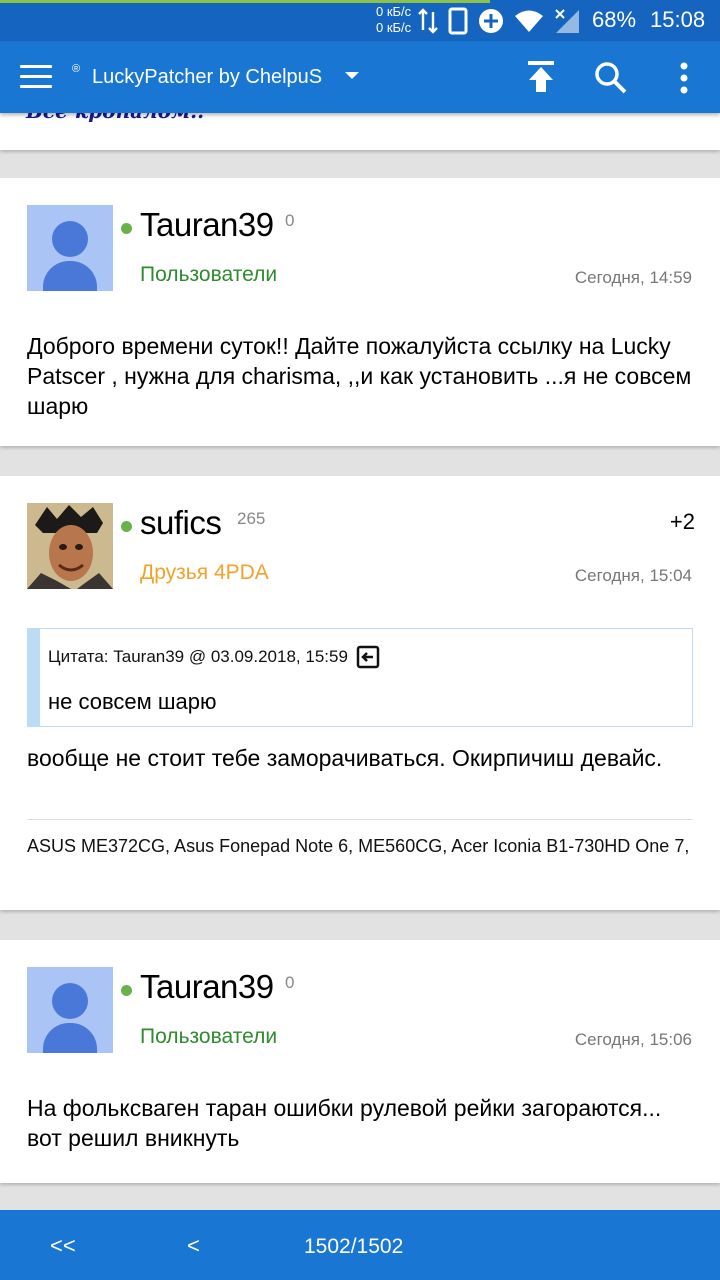 This screenshot has height=1280, width=720. What do you see at coordinates (115, 118) in the screenshot?
I see `previous-post-text: Все кропалом..` at bounding box center [115, 118].